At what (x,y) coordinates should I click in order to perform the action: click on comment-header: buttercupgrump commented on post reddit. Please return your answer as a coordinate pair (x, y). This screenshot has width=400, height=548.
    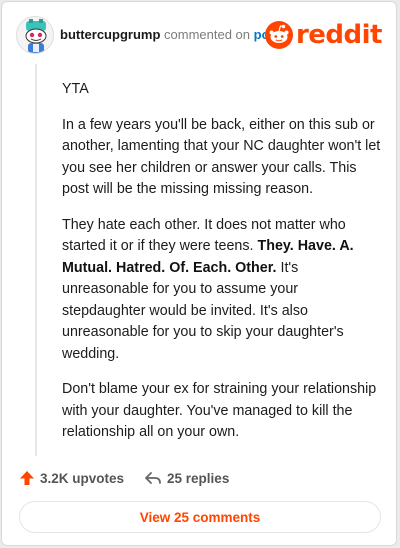
    Looking at the image, I should click on (199, 35).